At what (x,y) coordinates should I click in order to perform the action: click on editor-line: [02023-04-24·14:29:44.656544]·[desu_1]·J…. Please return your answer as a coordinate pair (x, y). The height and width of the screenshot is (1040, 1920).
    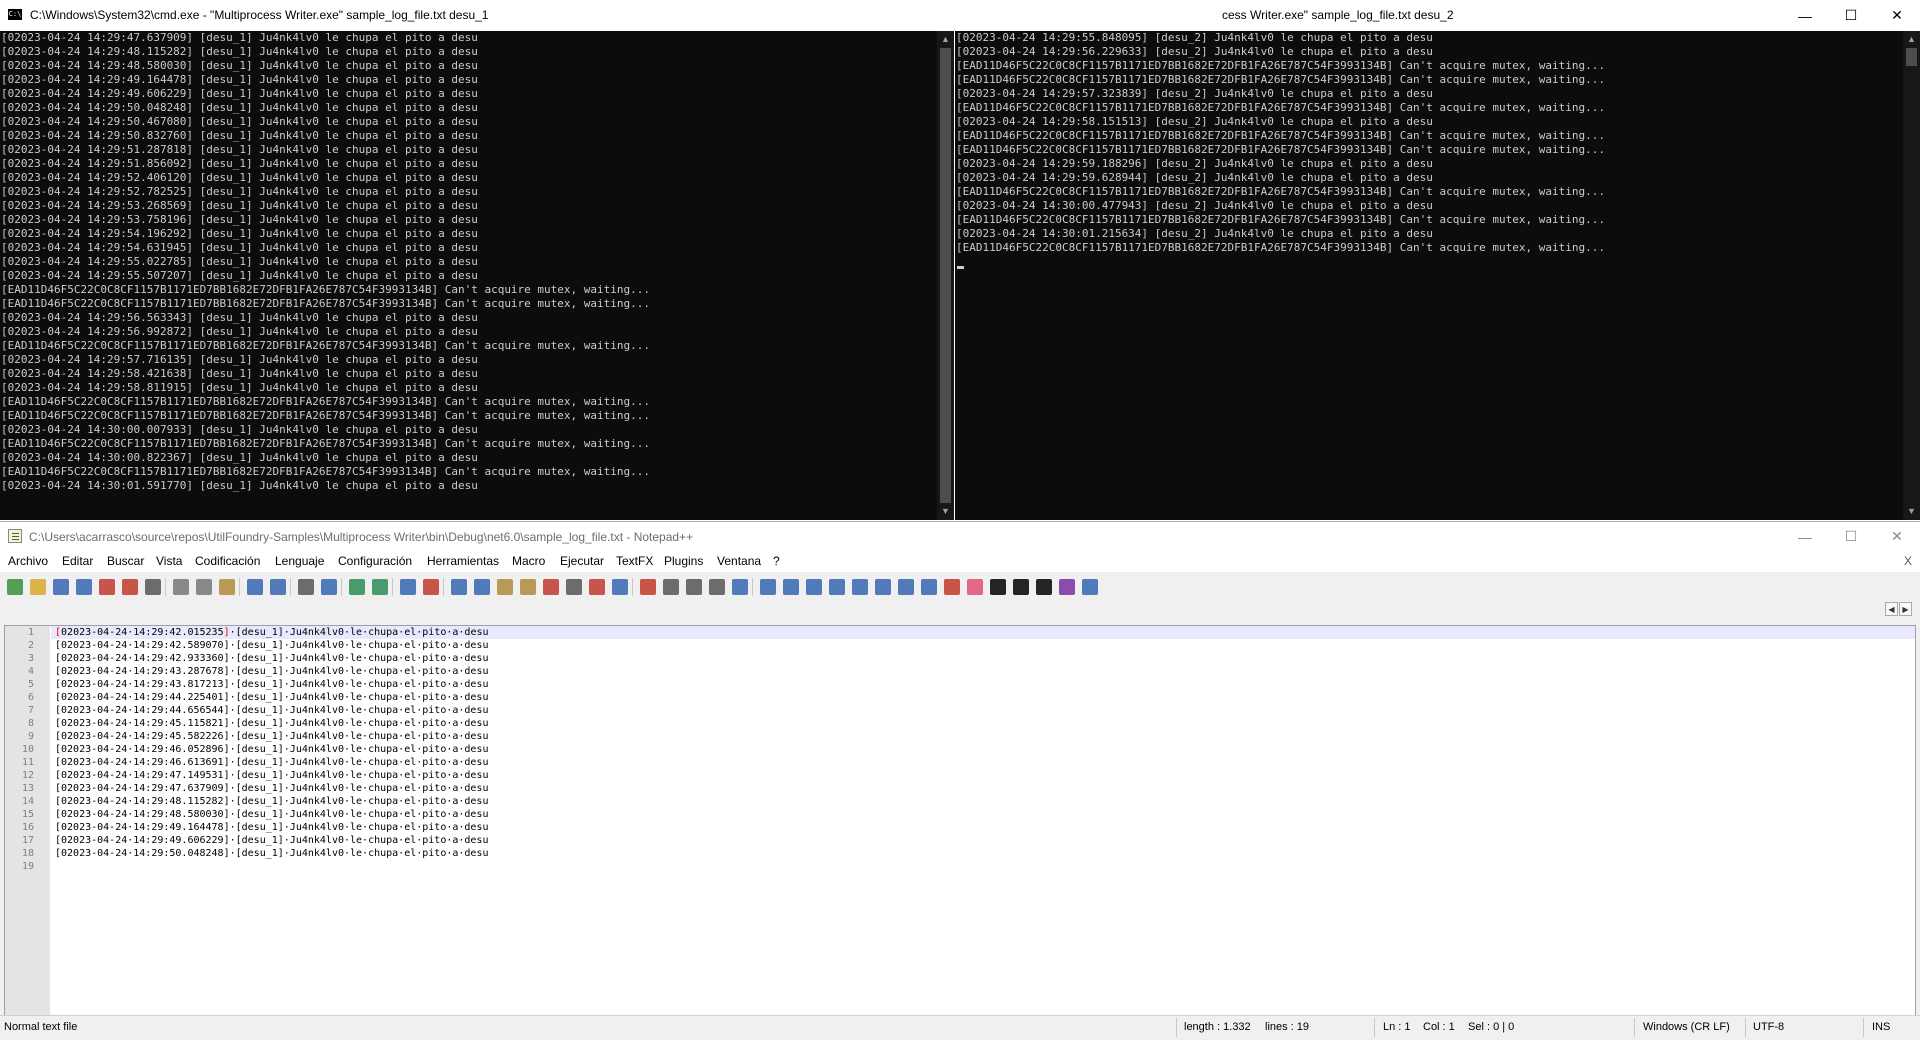
    Looking at the image, I should click on (983, 710).